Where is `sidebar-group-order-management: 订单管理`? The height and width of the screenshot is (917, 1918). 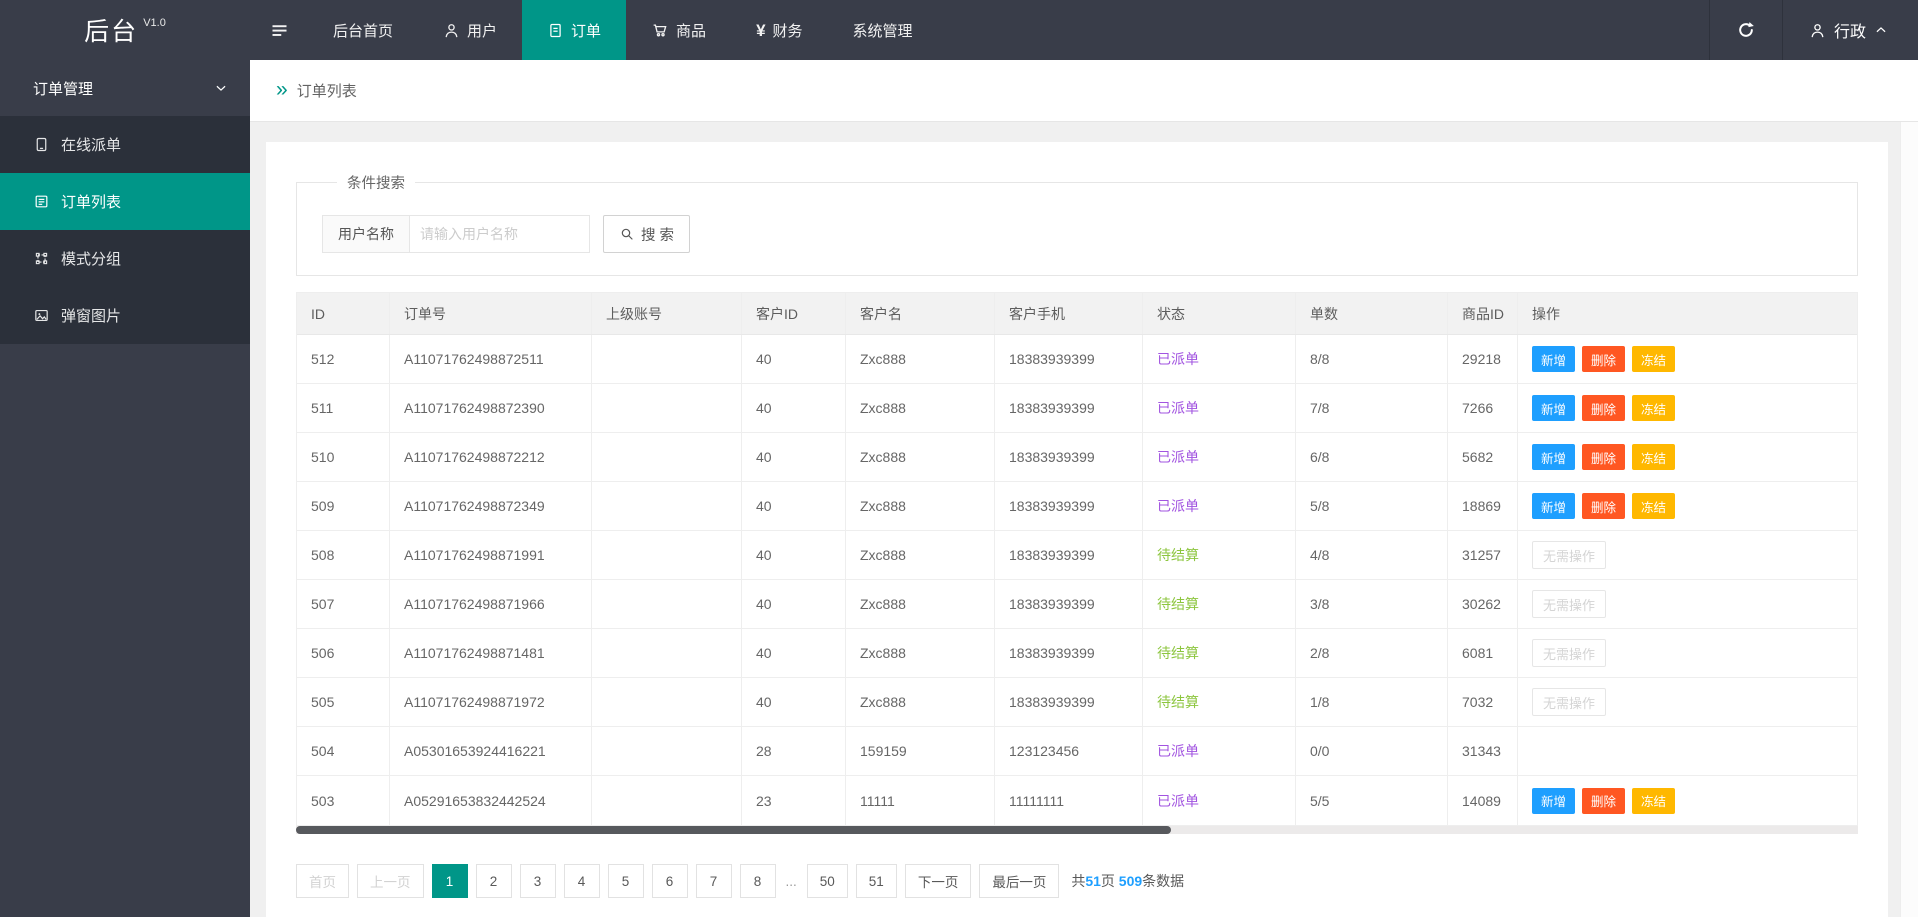
sidebar-group-order-management: 订单管理 is located at coordinates (125, 88).